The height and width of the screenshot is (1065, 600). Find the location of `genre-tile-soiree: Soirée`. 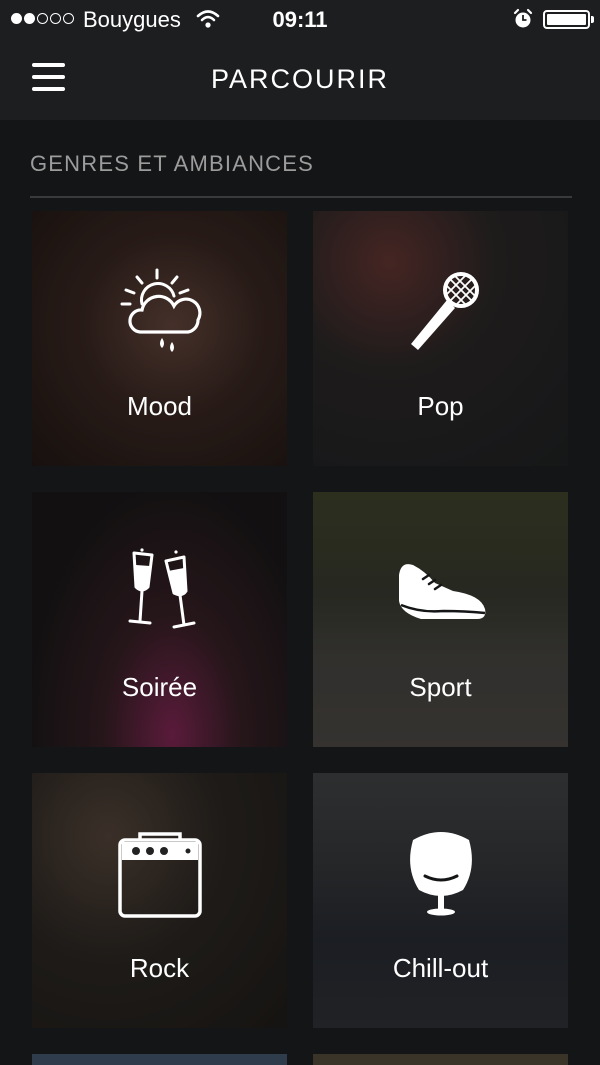

genre-tile-soiree: Soirée is located at coordinates (159, 619).